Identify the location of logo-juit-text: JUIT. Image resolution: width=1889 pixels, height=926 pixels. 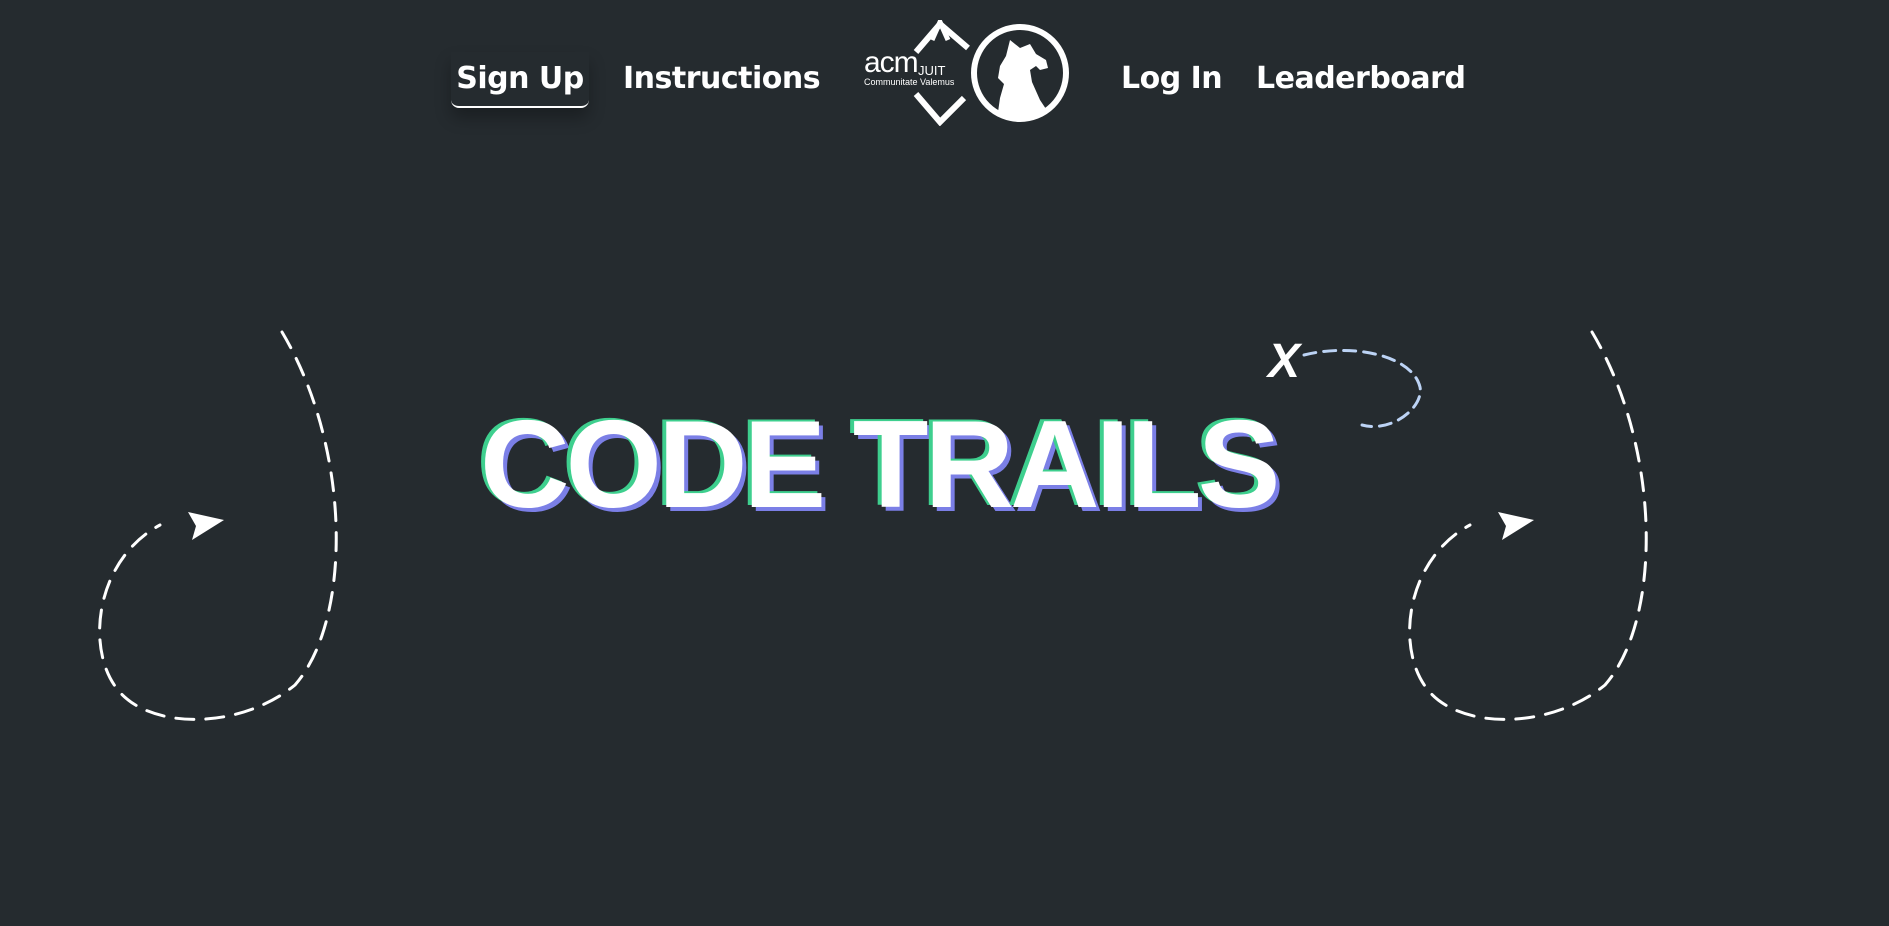
(932, 70).